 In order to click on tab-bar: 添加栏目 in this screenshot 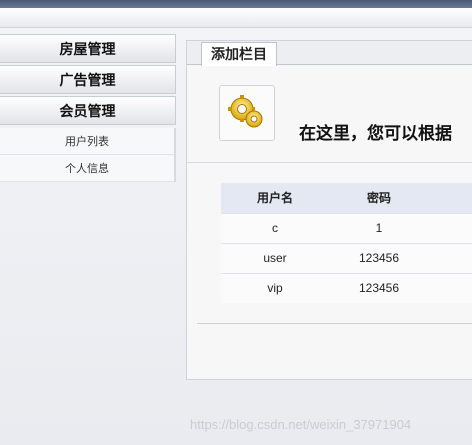, I will do `click(329, 53)`.